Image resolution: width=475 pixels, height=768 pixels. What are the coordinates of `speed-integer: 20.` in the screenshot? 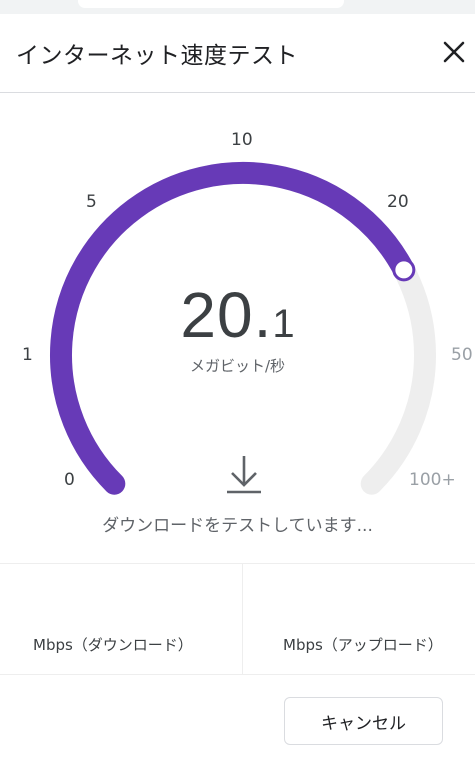 It's located at (226, 315).